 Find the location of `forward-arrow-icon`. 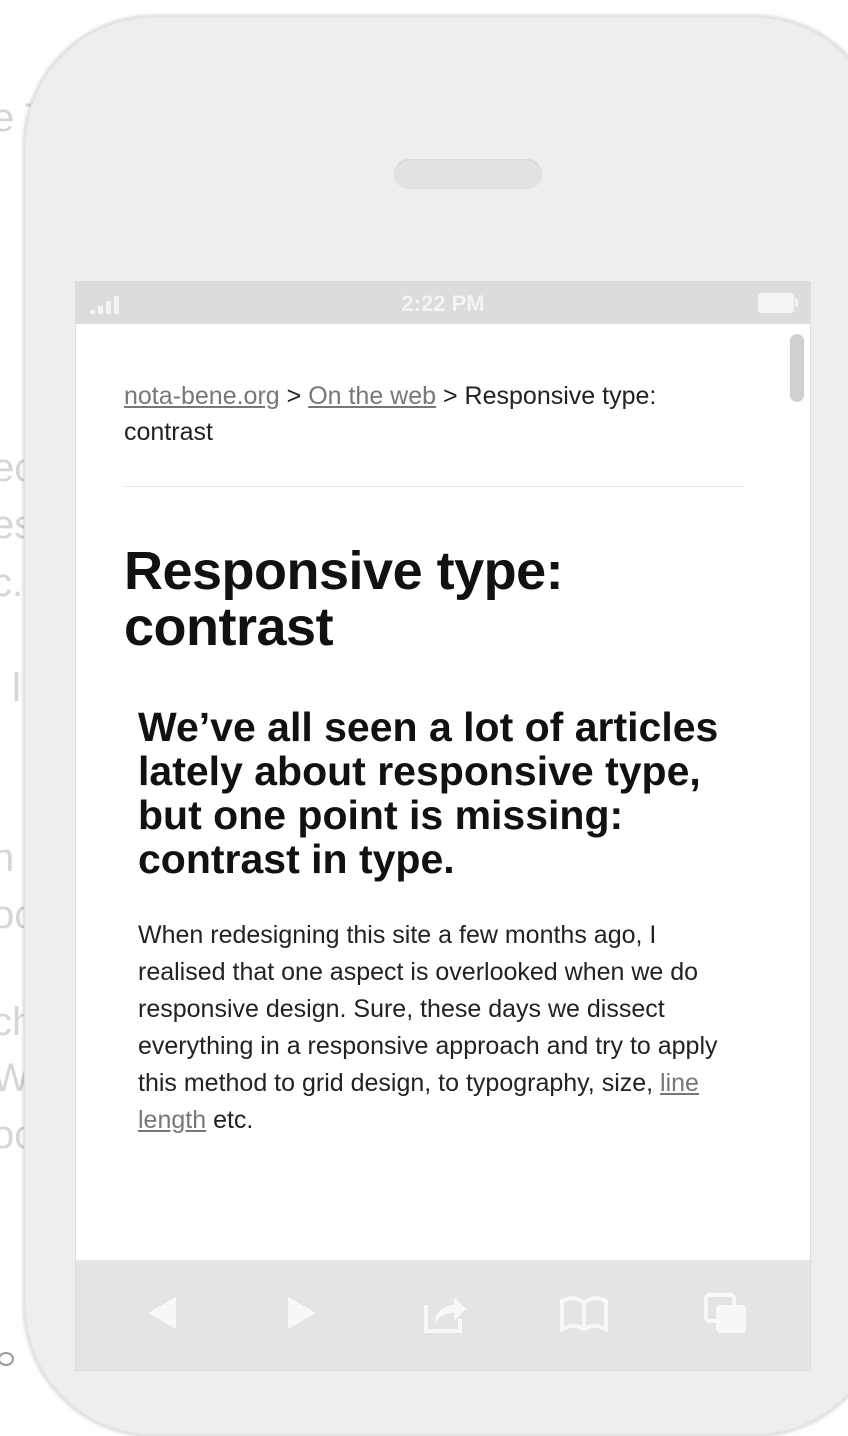

forward-arrow-icon is located at coordinates (302, 1313).